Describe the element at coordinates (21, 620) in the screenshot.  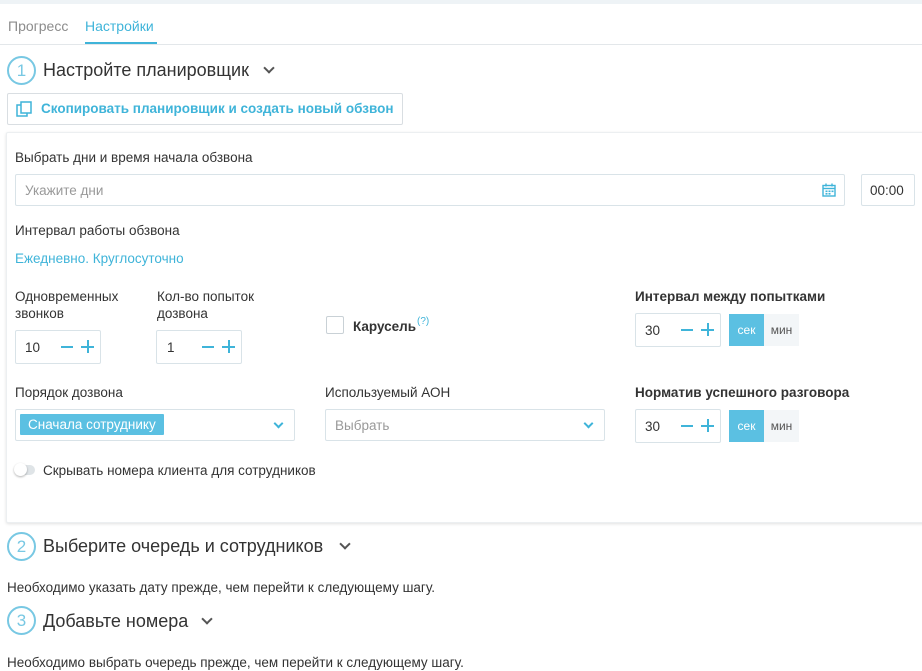
I see `step-3-number: 3` at that location.